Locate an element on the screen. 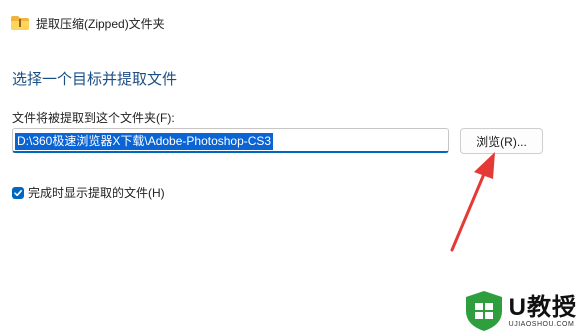 This screenshot has height=335, width=579. show-files-label: 完成时显示提取的文件(H) is located at coordinates (96, 193).